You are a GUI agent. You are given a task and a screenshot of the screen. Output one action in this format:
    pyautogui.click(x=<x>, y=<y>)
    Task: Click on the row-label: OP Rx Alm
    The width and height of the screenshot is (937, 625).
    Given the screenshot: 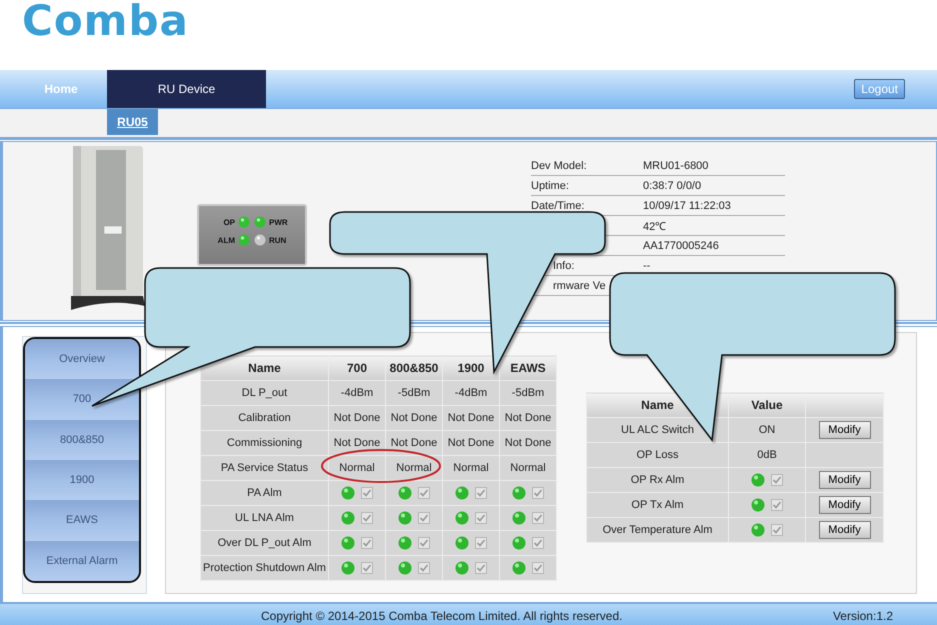 What is the action you would take?
    pyautogui.click(x=657, y=480)
    